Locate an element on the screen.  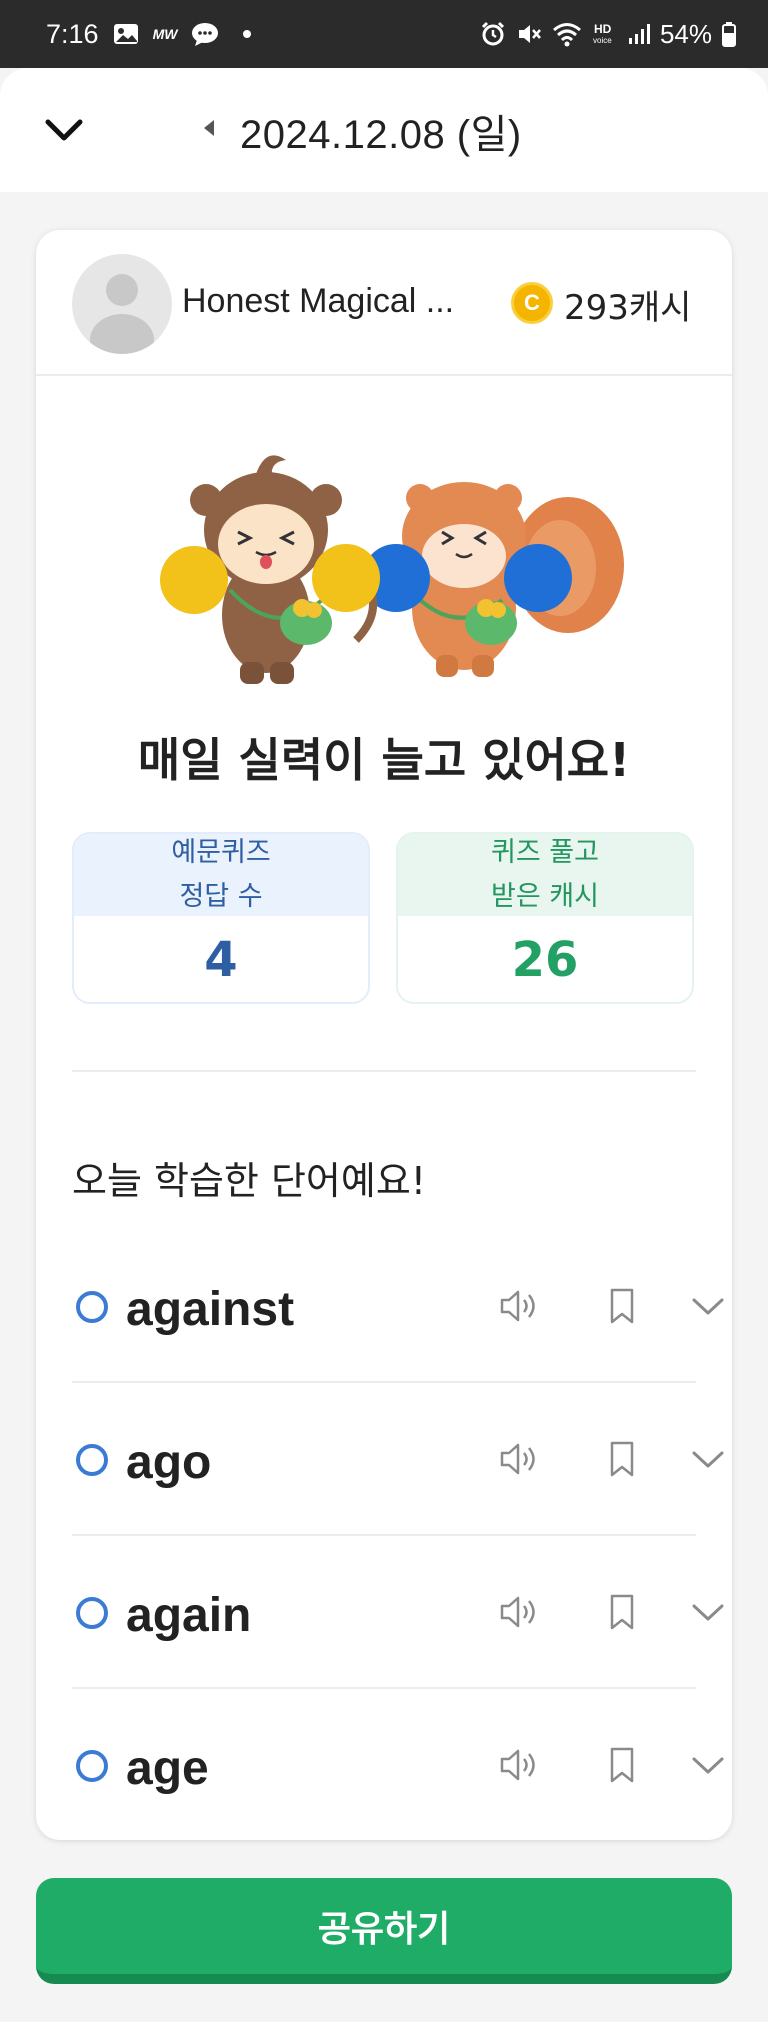
cash-amount: 293캐시 is located at coordinates (628, 308).